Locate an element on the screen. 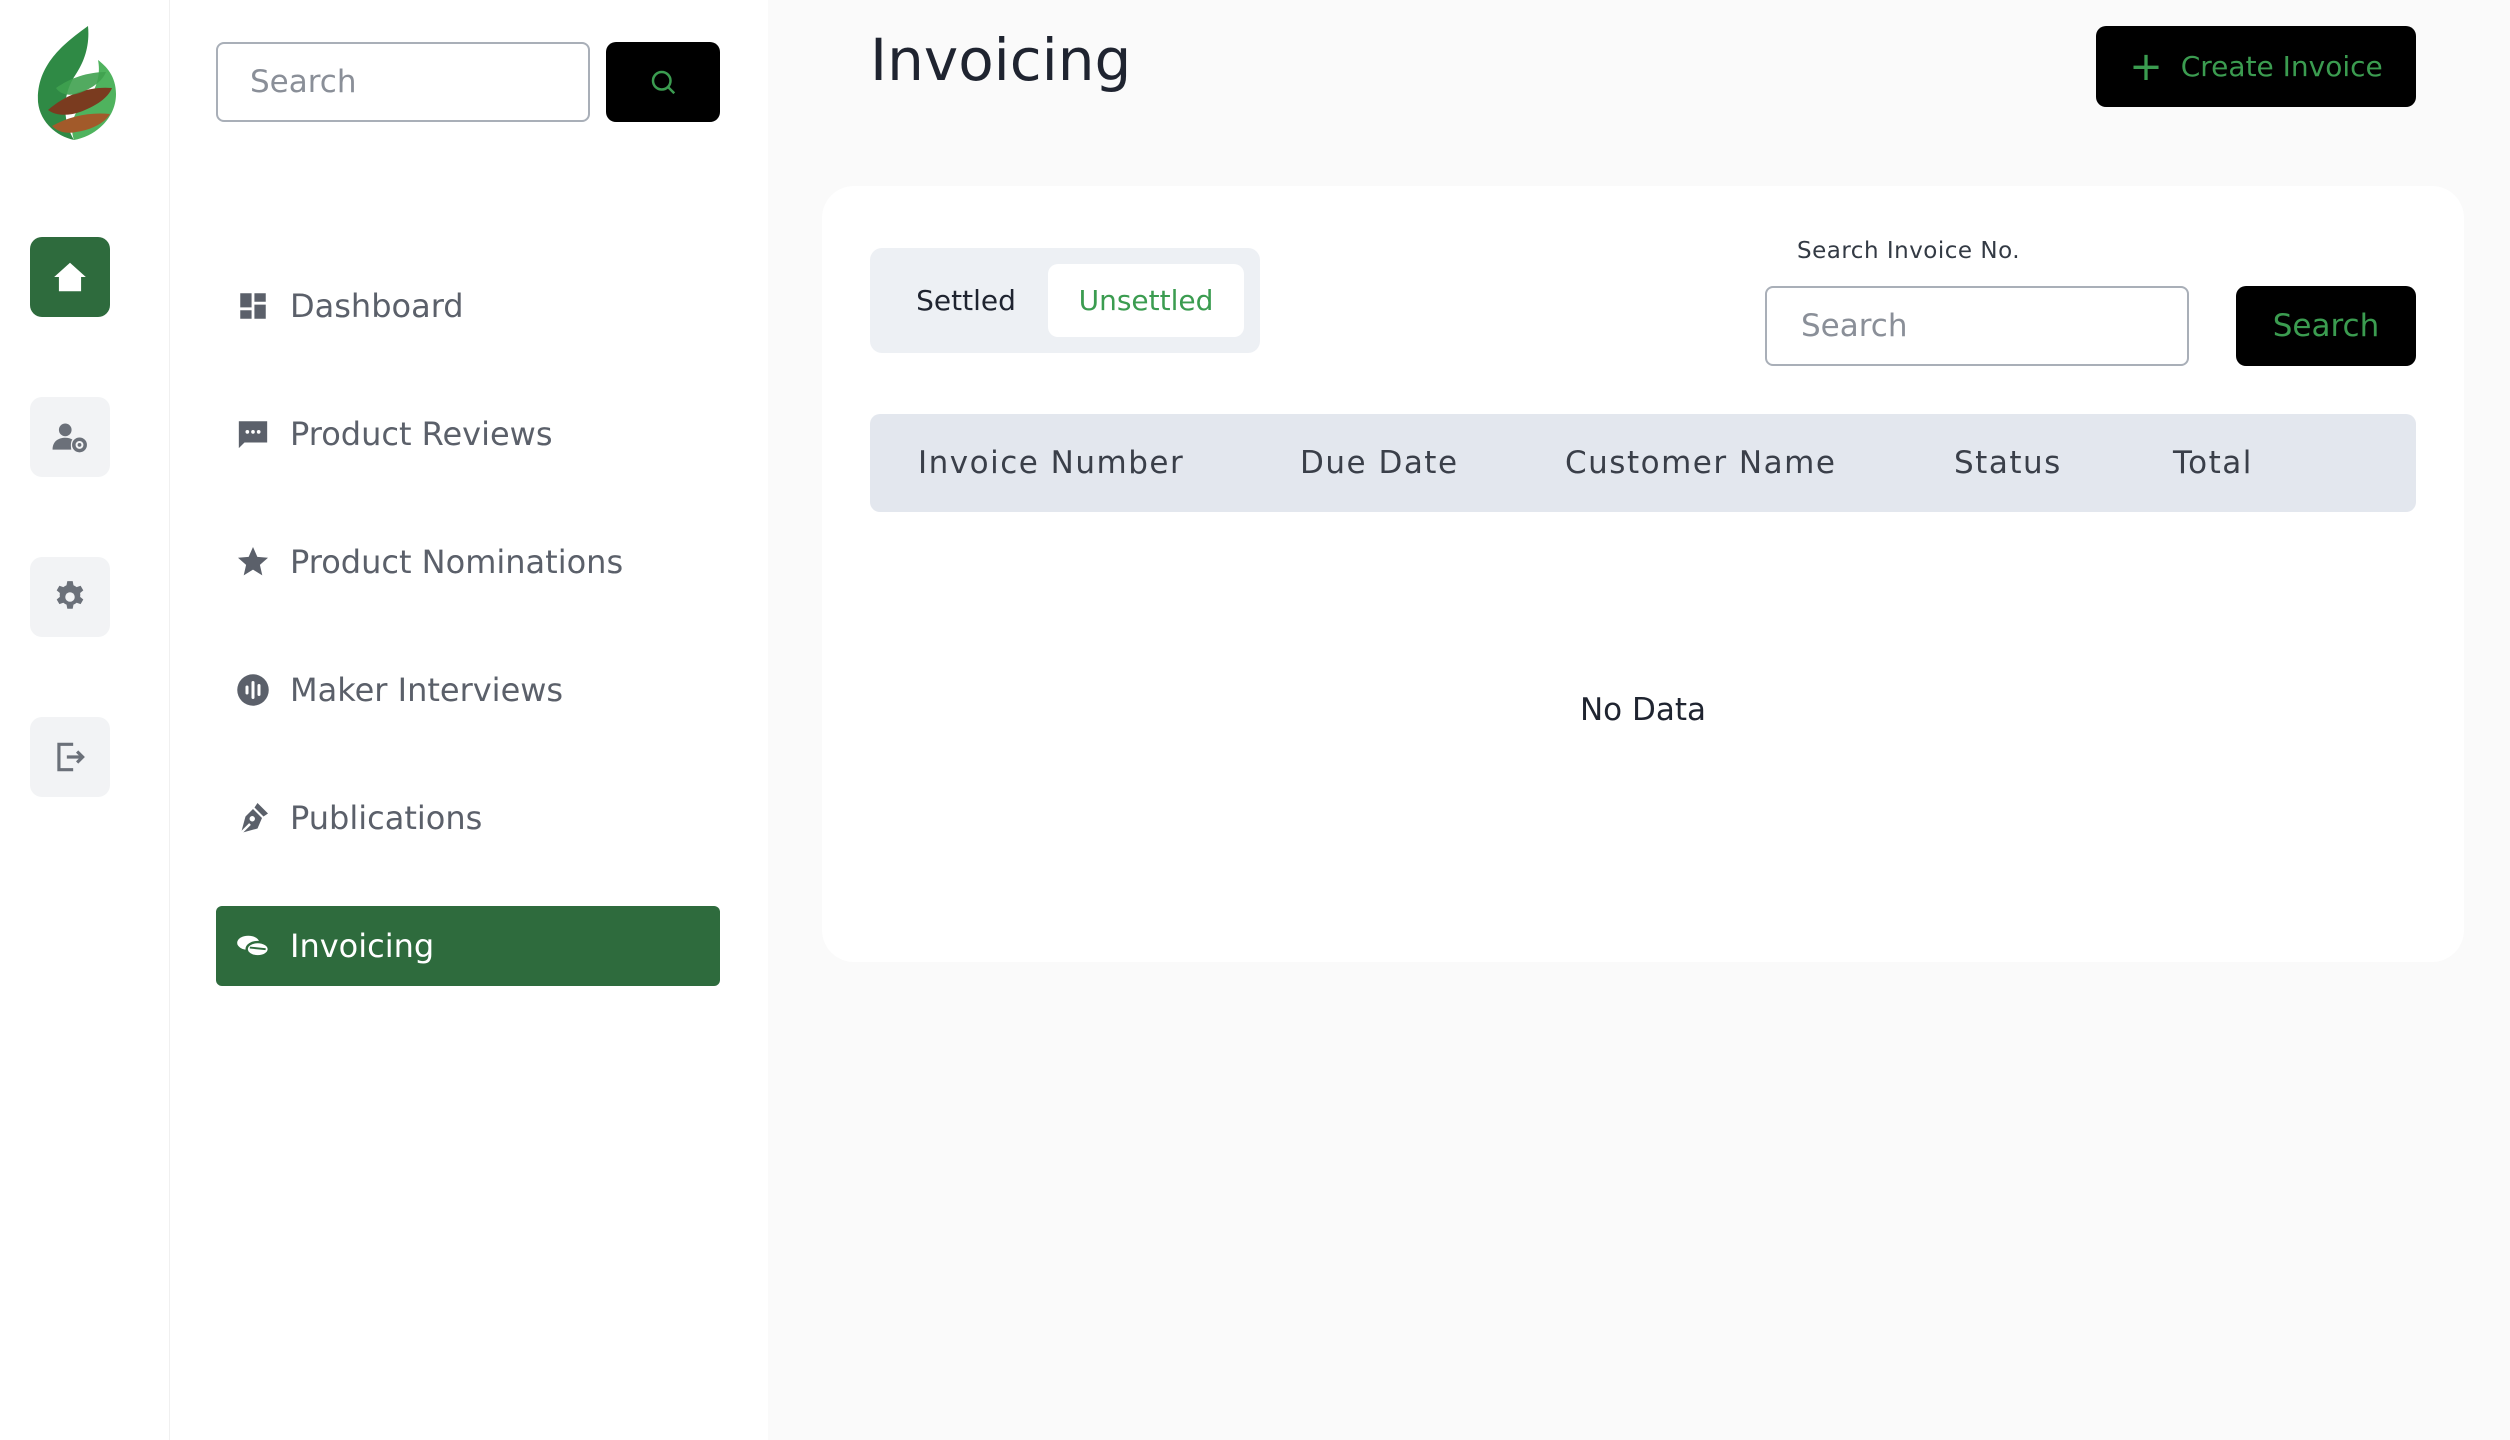 The width and height of the screenshot is (2510, 1440). nav-item-product-nominations: Product Nominations is located at coordinates (468, 562).